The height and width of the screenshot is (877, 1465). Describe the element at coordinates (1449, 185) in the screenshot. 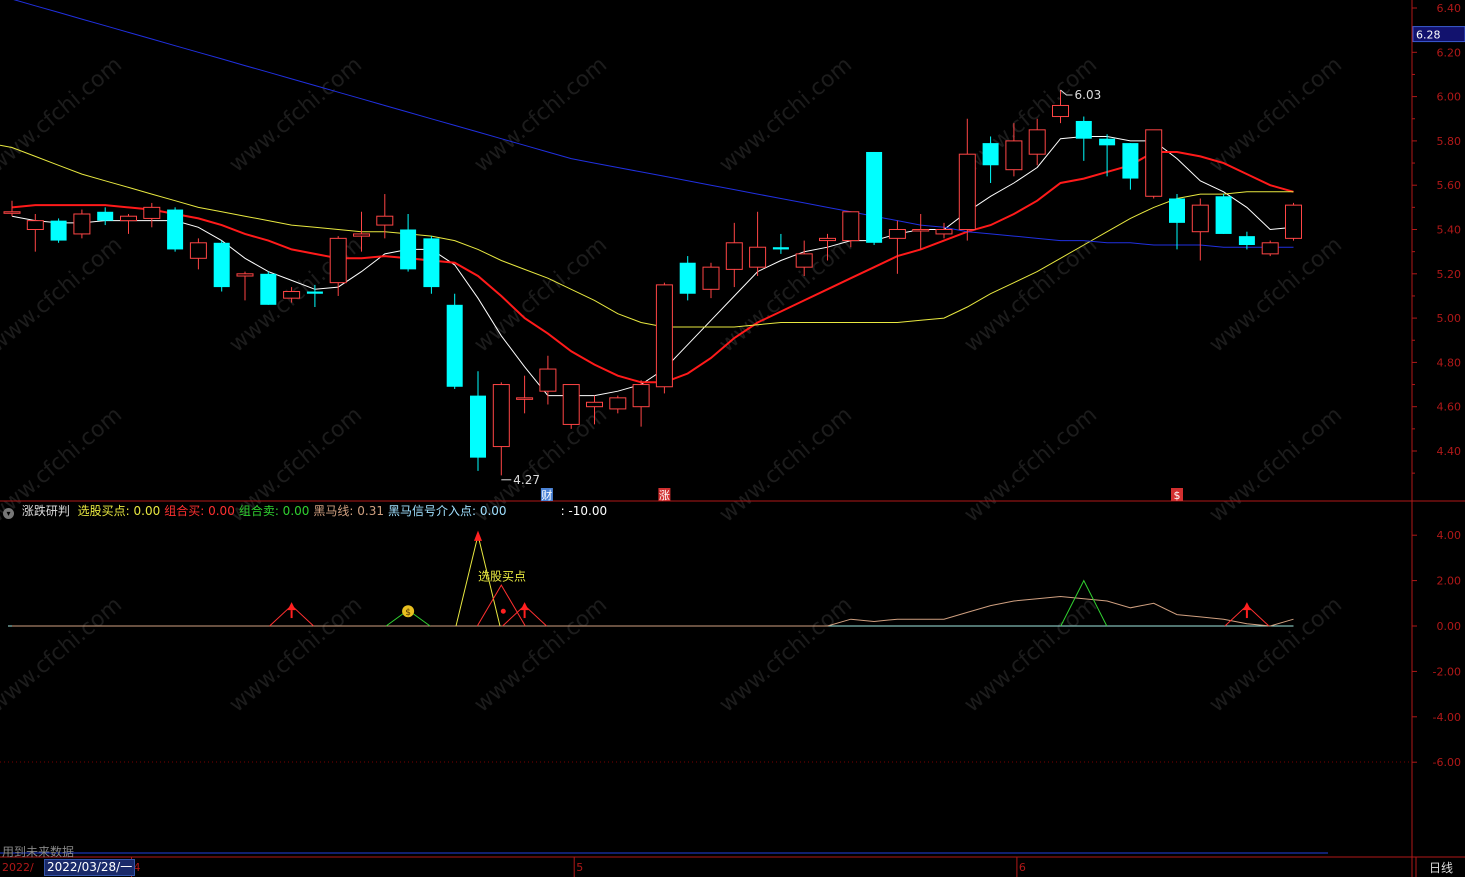

I see `y-tick-label: 5.60` at that location.